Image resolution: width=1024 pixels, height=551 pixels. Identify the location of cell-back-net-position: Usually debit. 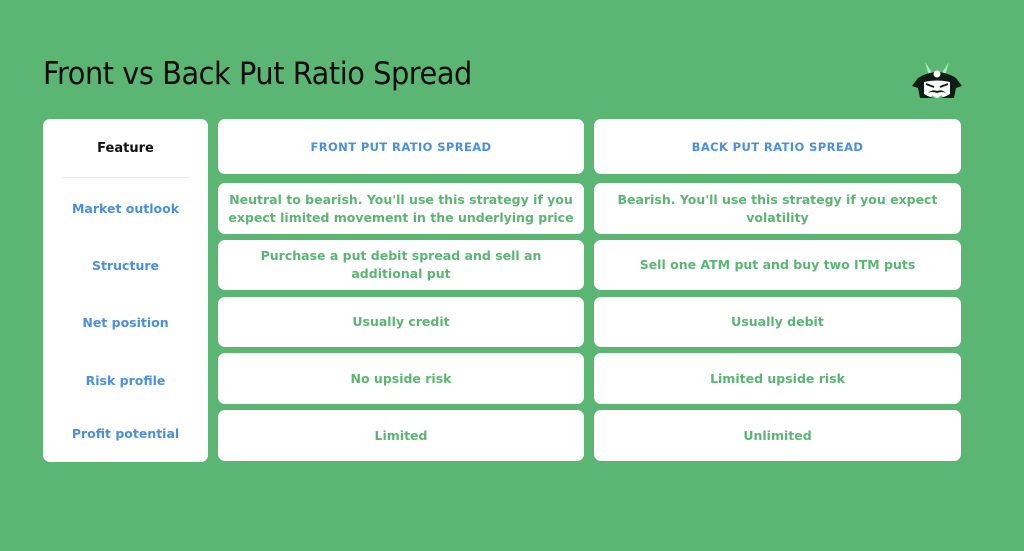
(777, 322).